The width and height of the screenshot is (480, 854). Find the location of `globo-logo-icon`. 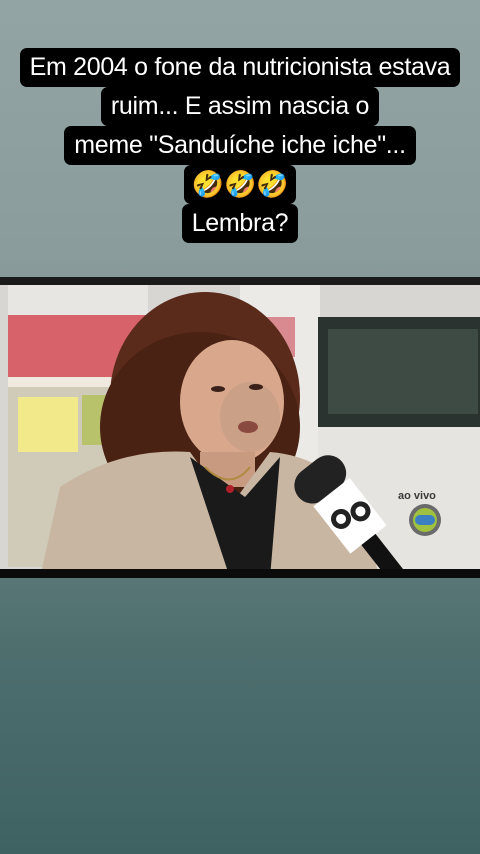

globo-logo-icon is located at coordinates (425, 520).